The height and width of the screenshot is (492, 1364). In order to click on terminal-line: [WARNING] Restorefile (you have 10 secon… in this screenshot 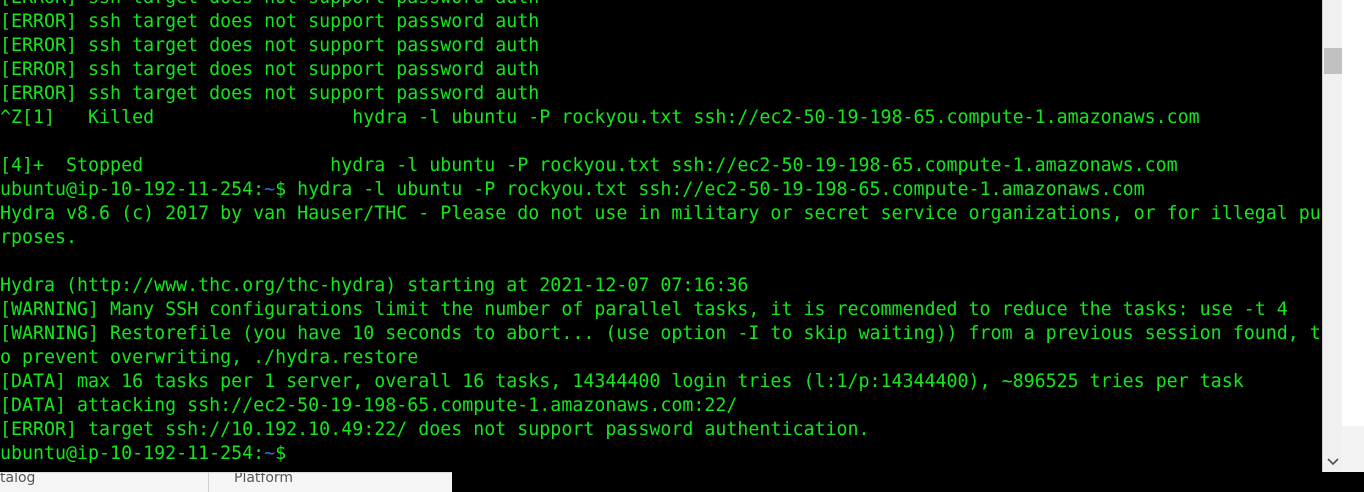, I will do `click(660, 333)`.